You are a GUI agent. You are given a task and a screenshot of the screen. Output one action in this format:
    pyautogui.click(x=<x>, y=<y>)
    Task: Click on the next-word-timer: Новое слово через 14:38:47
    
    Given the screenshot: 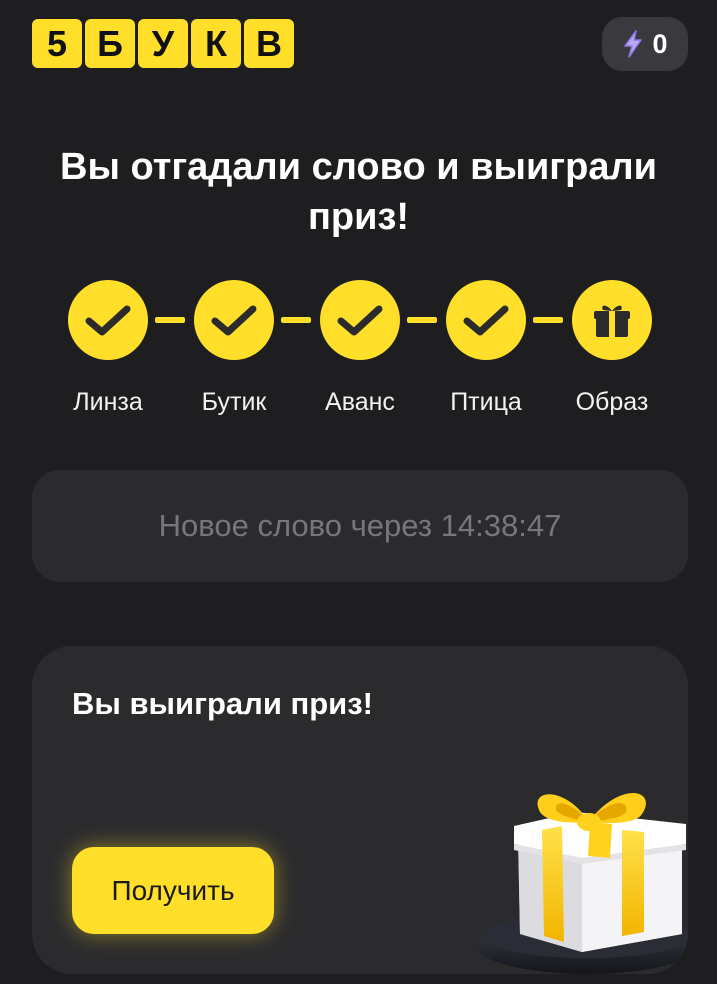 What is the action you would take?
    pyautogui.click(x=360, y=526)
    